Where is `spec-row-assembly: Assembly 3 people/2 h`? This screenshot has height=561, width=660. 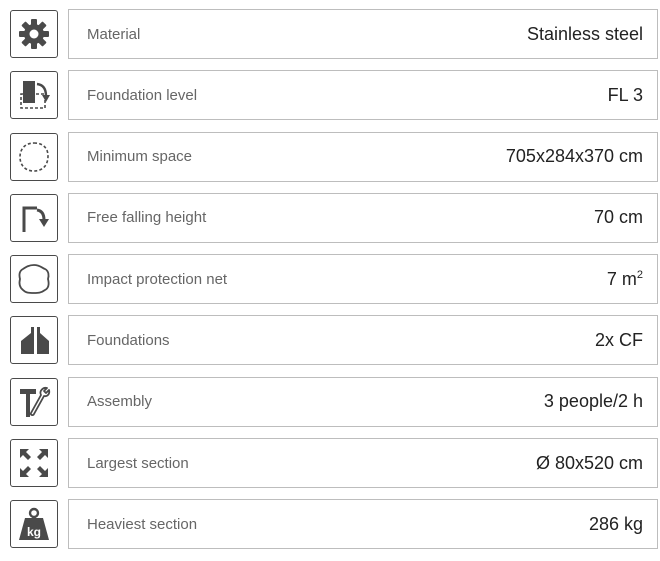 spec-row-assembly: Assembly 3 people/2 h is located at coordinates (334, 401).